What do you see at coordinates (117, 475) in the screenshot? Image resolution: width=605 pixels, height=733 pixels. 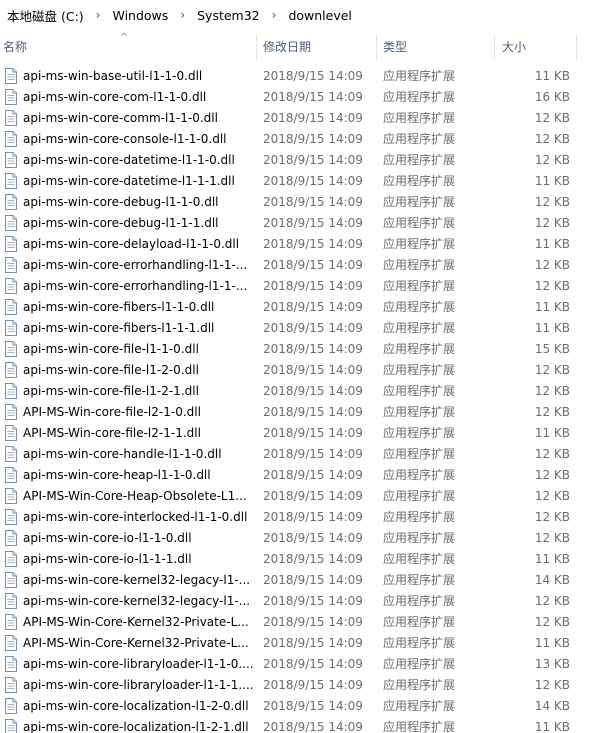 I see `file-name: api-ms-win-core-heap-l1-1-0.dll` at bounding box center [117, 475].